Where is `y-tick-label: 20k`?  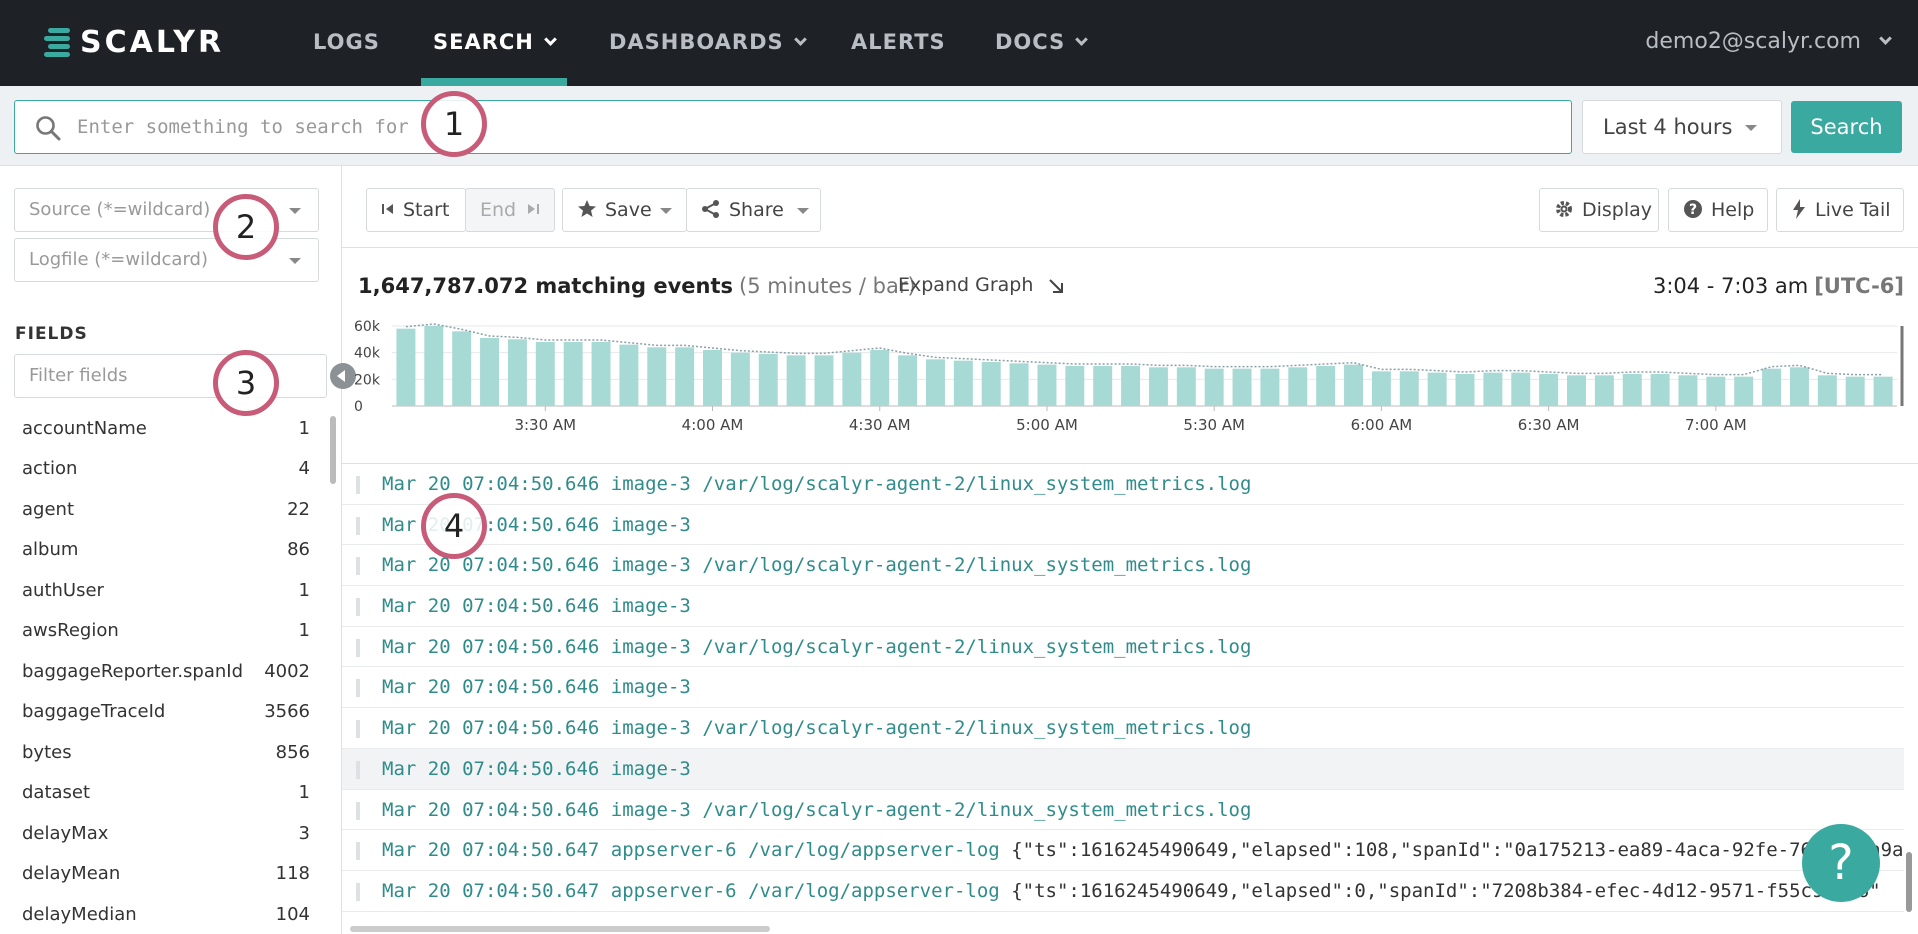
y-tick-label: 20k is located at coordinates (367, 380).